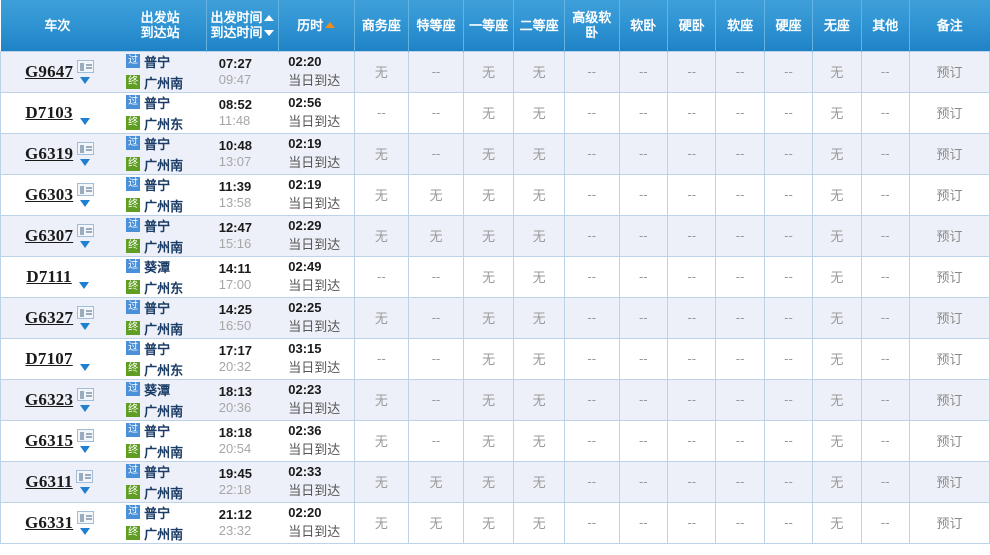  Describe the element at coordinates (885, 25) in the screenshot. I see `col-header-other: 其他` at that location.